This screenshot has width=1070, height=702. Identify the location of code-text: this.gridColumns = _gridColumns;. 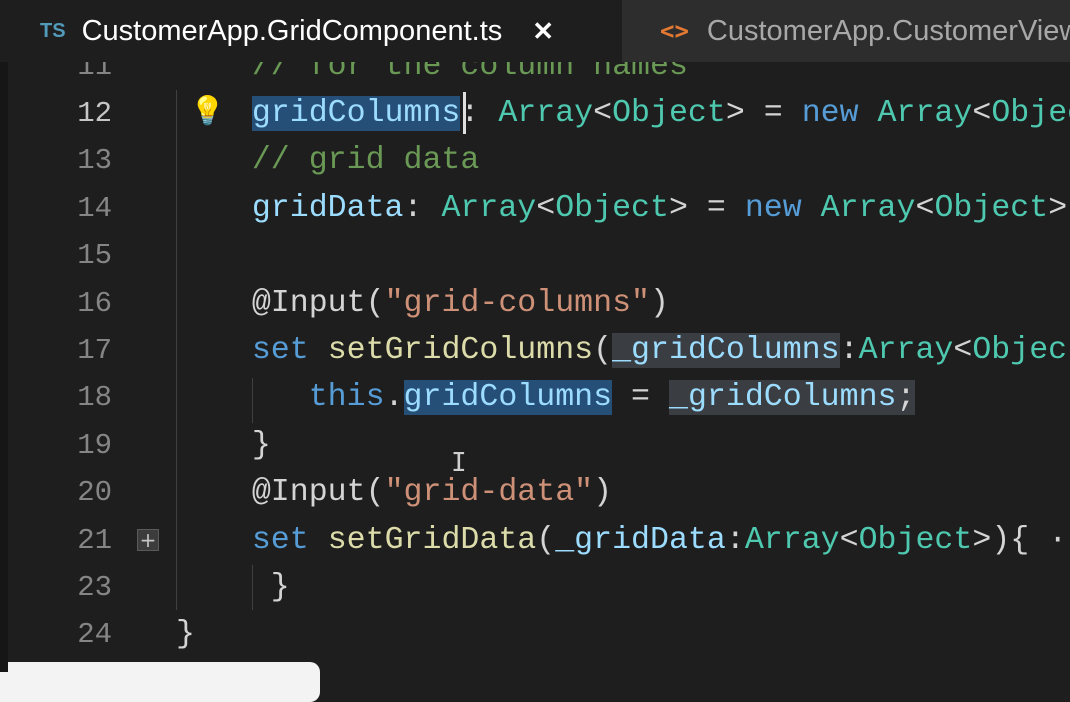
(546, 397).